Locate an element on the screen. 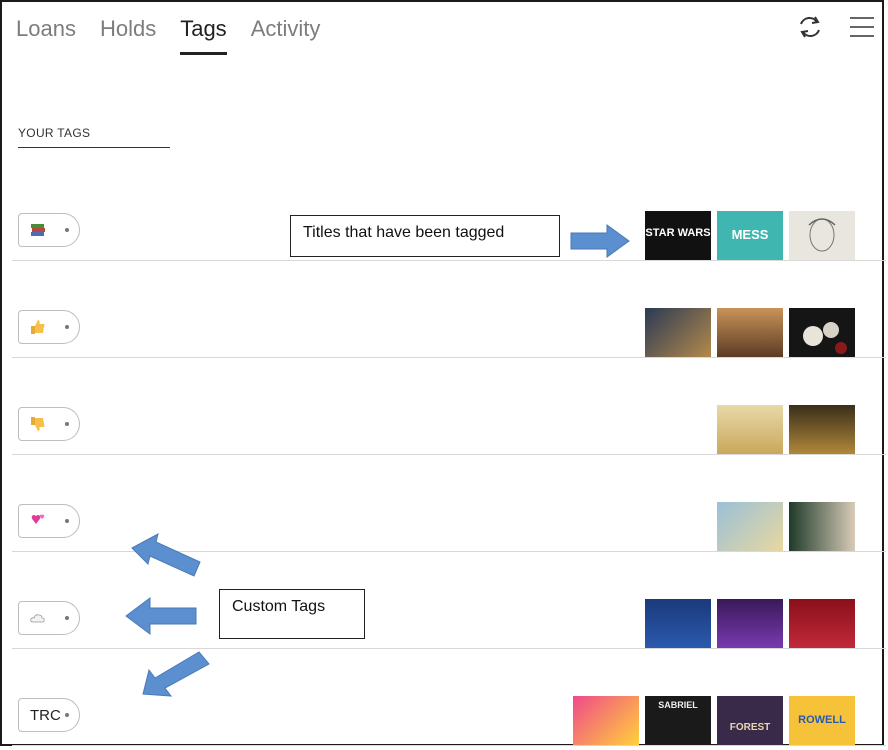  arrow-down-left-icon is located at coordinates (176, 674).